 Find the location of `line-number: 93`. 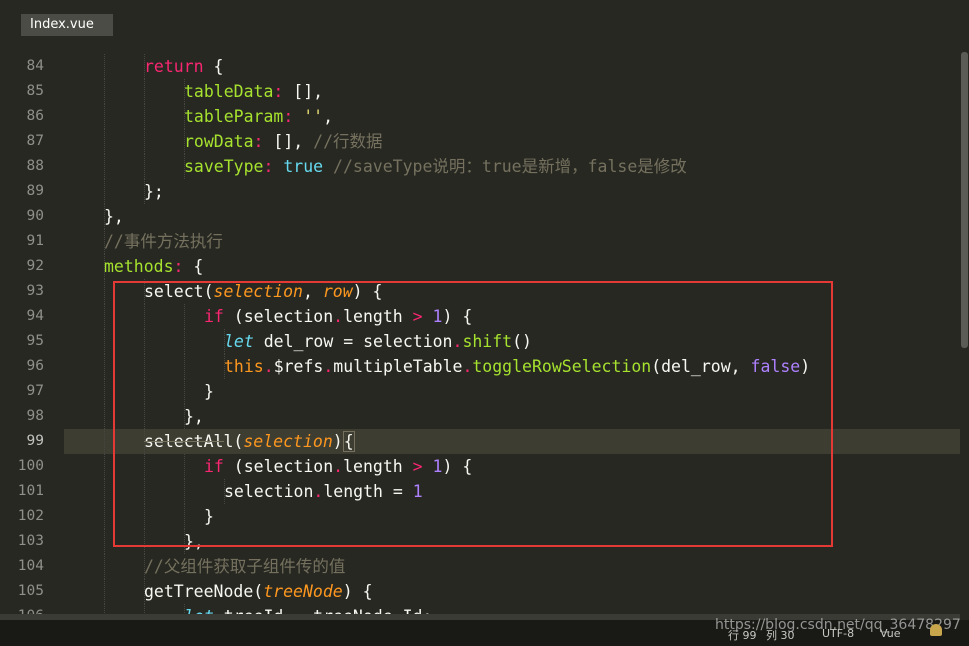

line-number: 93 is located at coordinates (35, 291).